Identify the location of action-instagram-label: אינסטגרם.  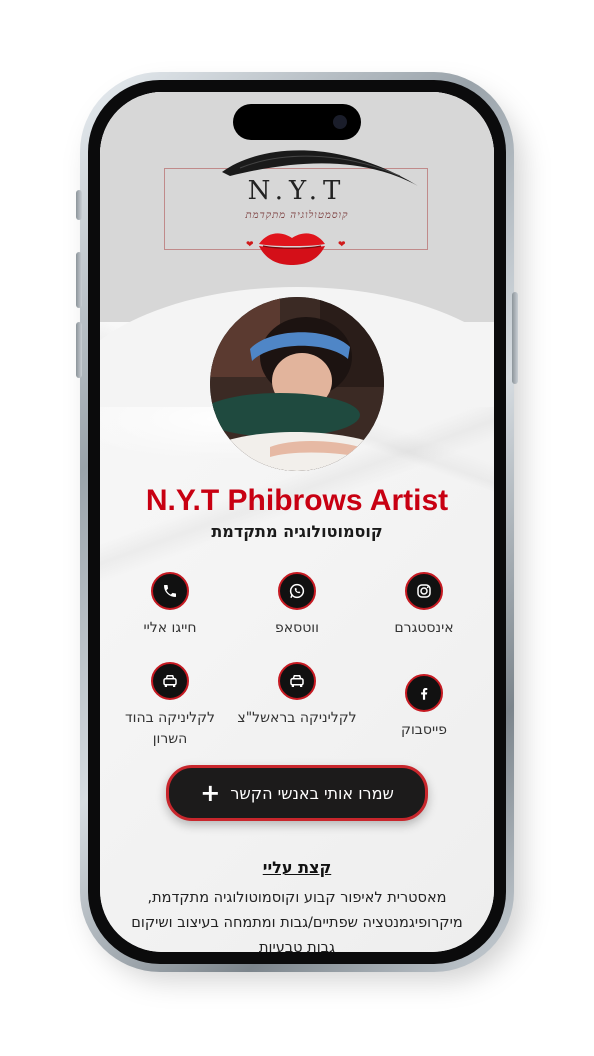
(424, 628).